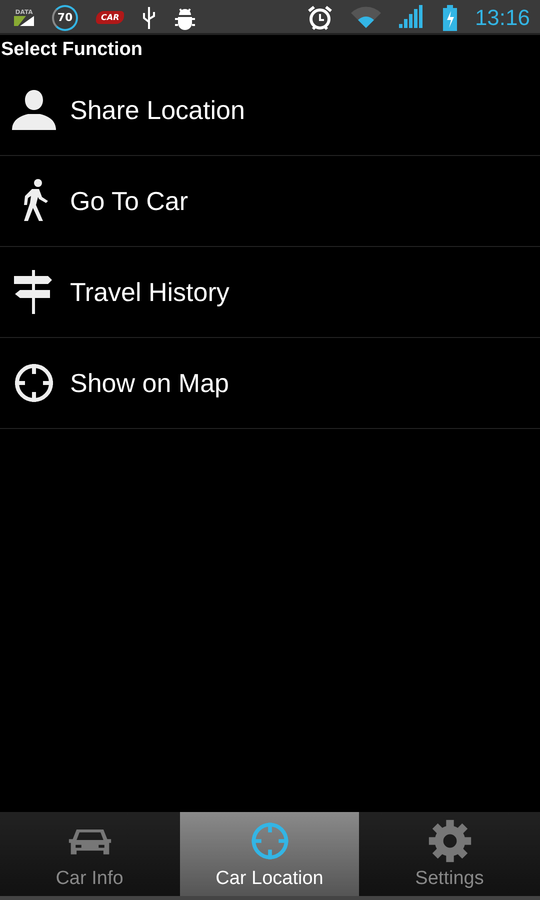 The height and width of the screenshot is (900, 540). I want to click on screen-title: Select Function, so click(72, 50).